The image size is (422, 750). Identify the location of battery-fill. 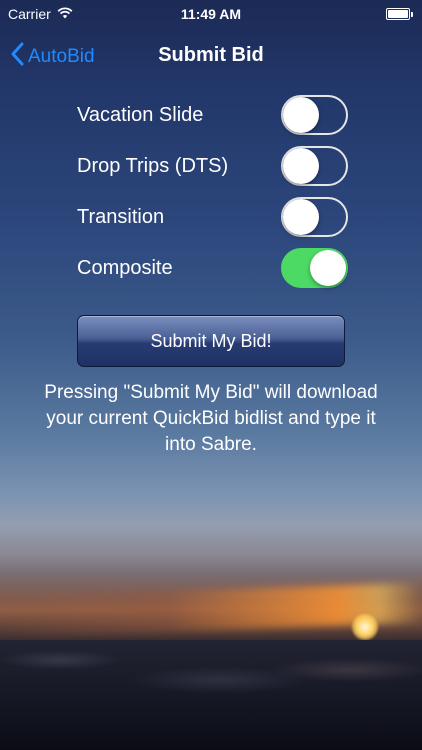
(398, 14).